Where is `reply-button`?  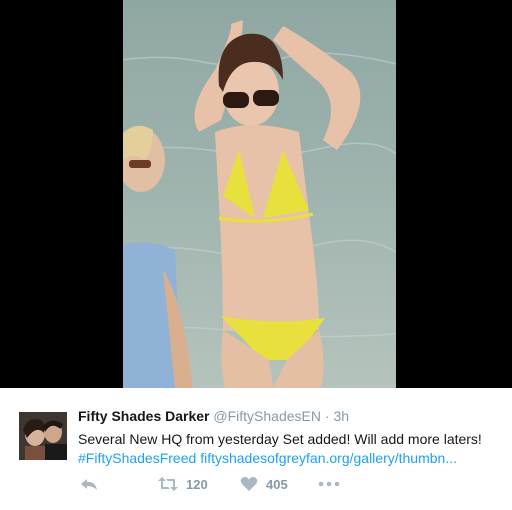 reply-button is located at coordinates (89, 484).